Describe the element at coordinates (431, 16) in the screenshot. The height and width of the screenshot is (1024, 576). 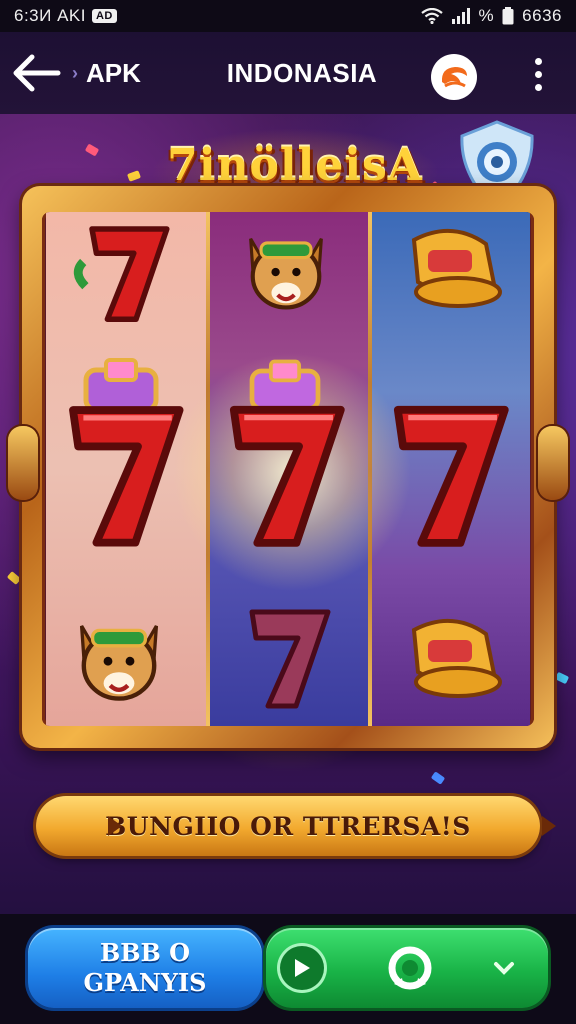
I see `wifi-icon` at that location.